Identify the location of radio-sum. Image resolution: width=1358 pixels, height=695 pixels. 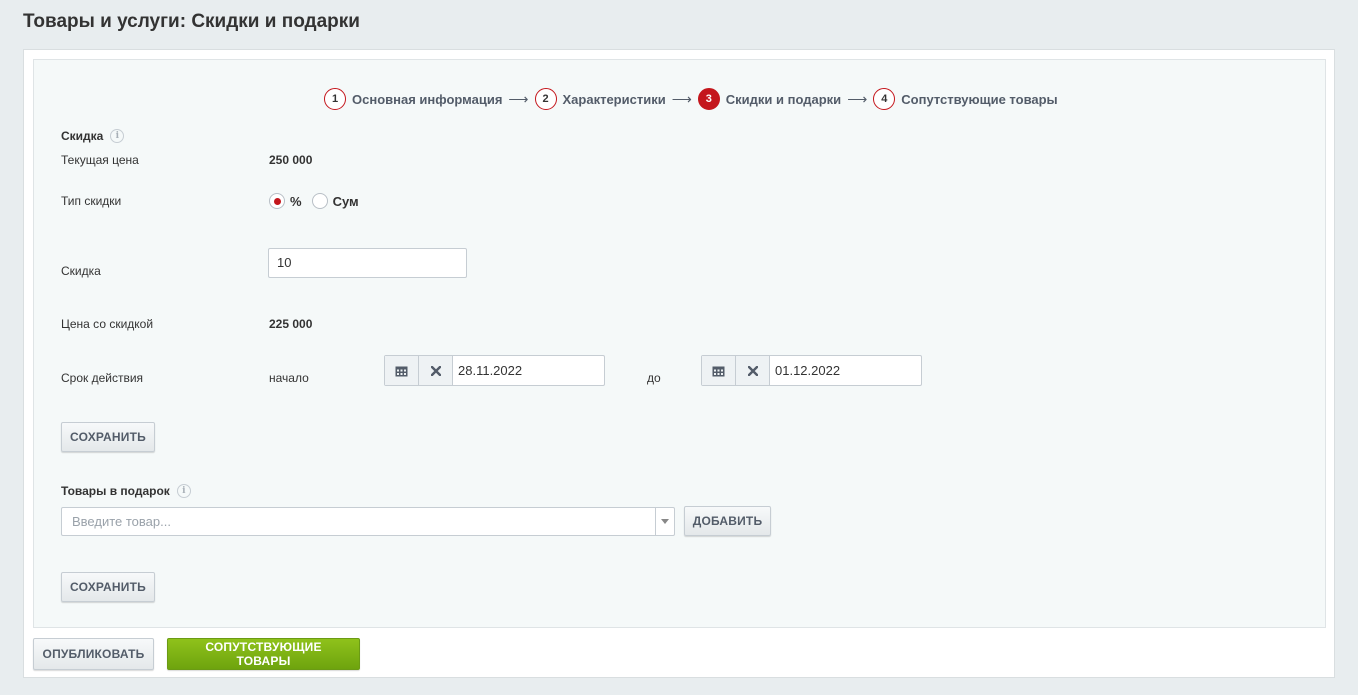
(319, 201).